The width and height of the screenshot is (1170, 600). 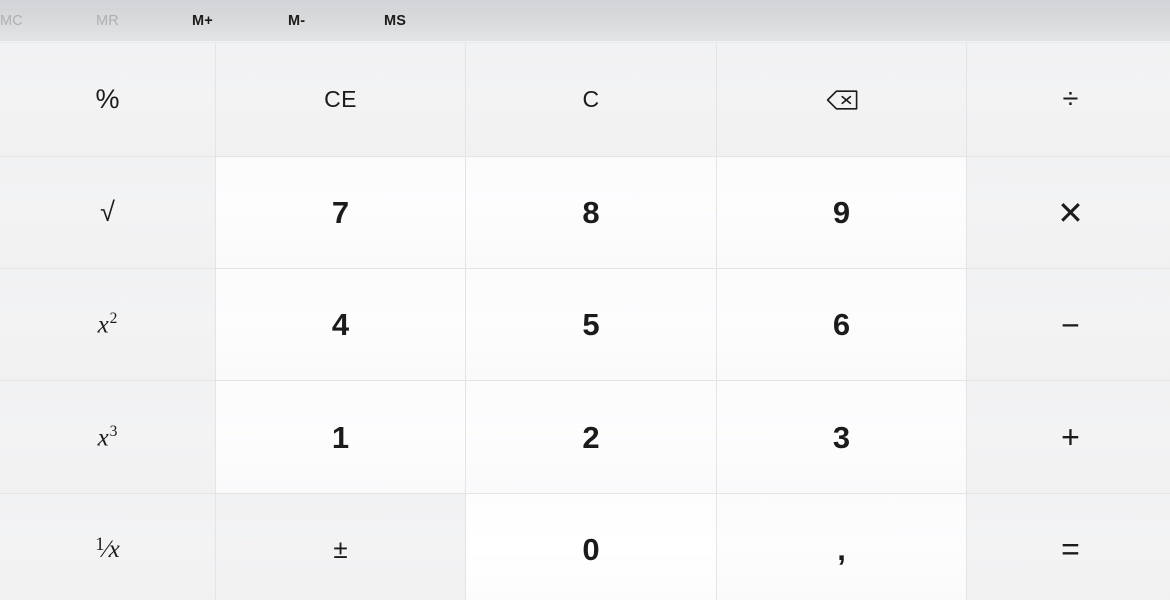 I want to click on clear-button: C, so click(x=591, y=99).